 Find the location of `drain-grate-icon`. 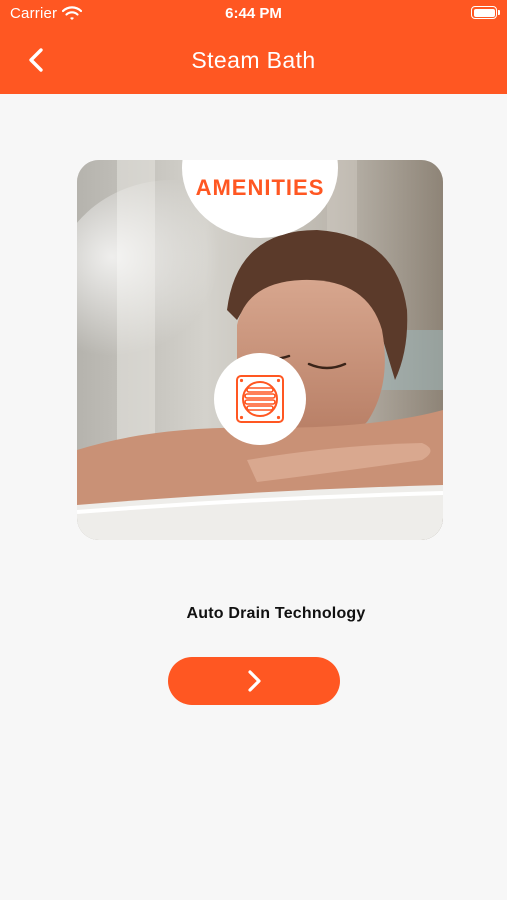

drain-grate-icon is located at coordinates (260, 399).